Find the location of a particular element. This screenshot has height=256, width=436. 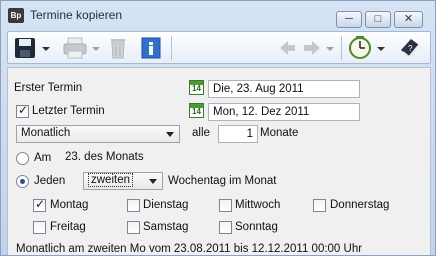

info-button is located at coordinates (151, 48).